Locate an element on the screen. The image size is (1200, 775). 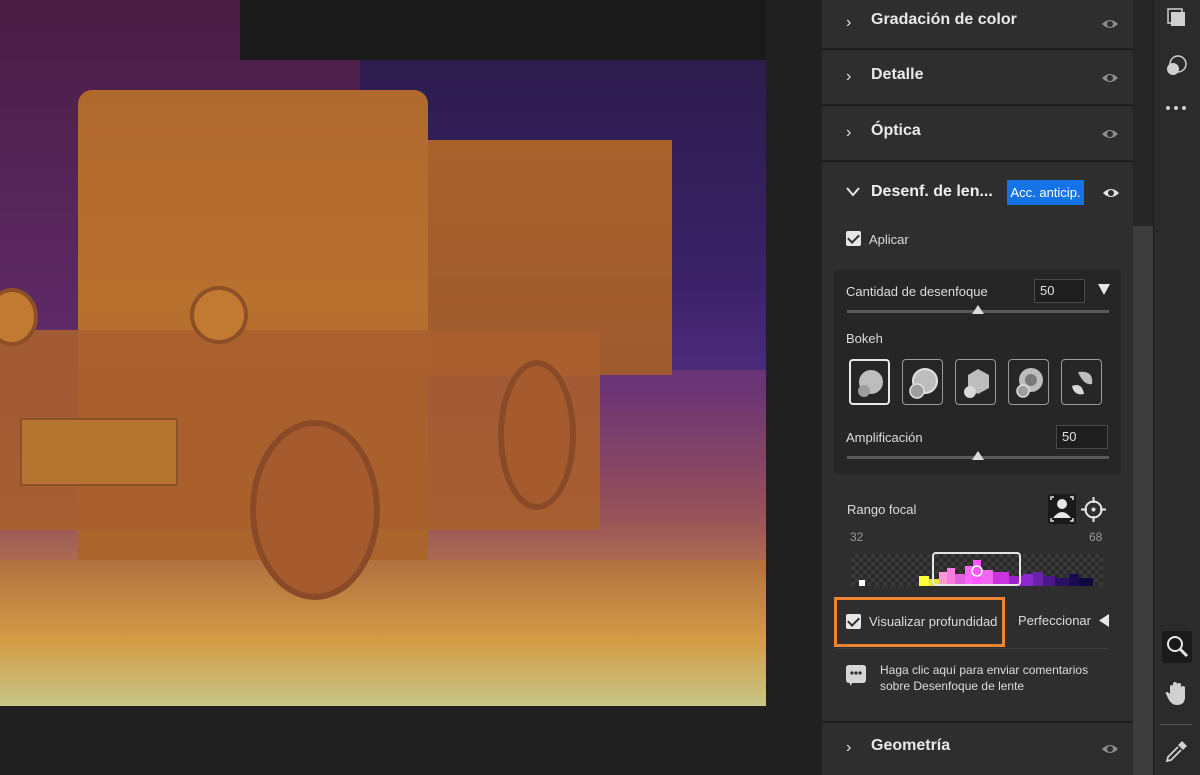
bokeh-blade-icon is located at coordinates (976, 383).